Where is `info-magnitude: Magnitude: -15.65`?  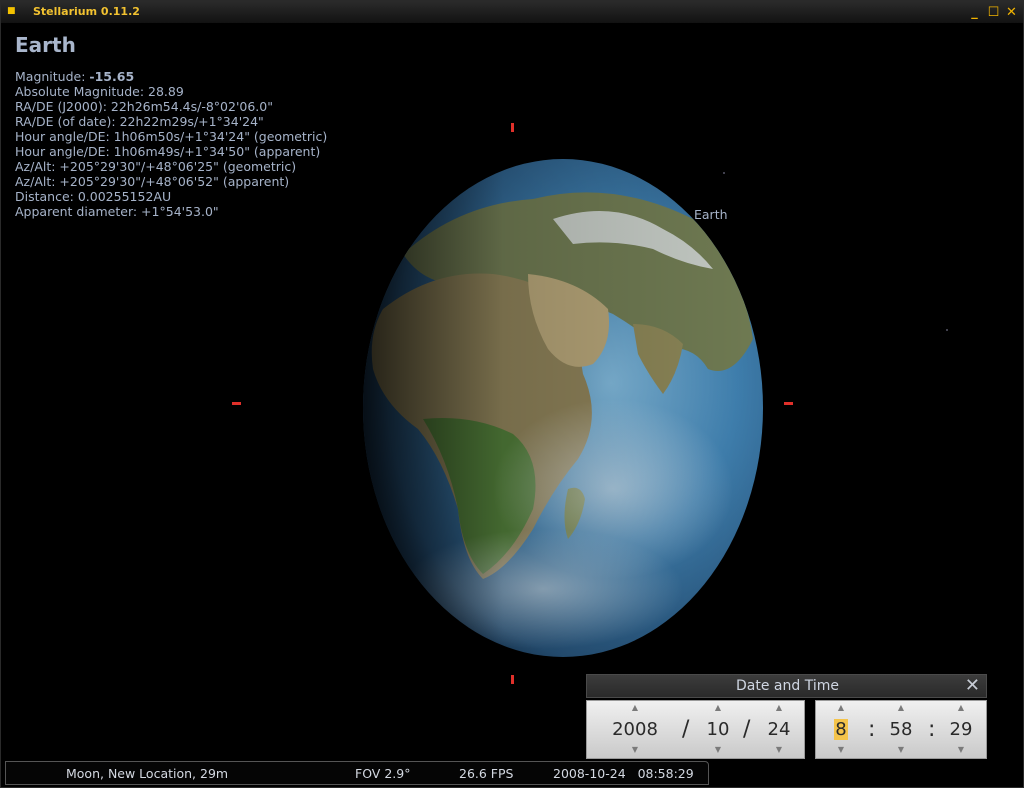 info-magnitude: Magnitude: -15.65 is located at coordinates (171, 76).